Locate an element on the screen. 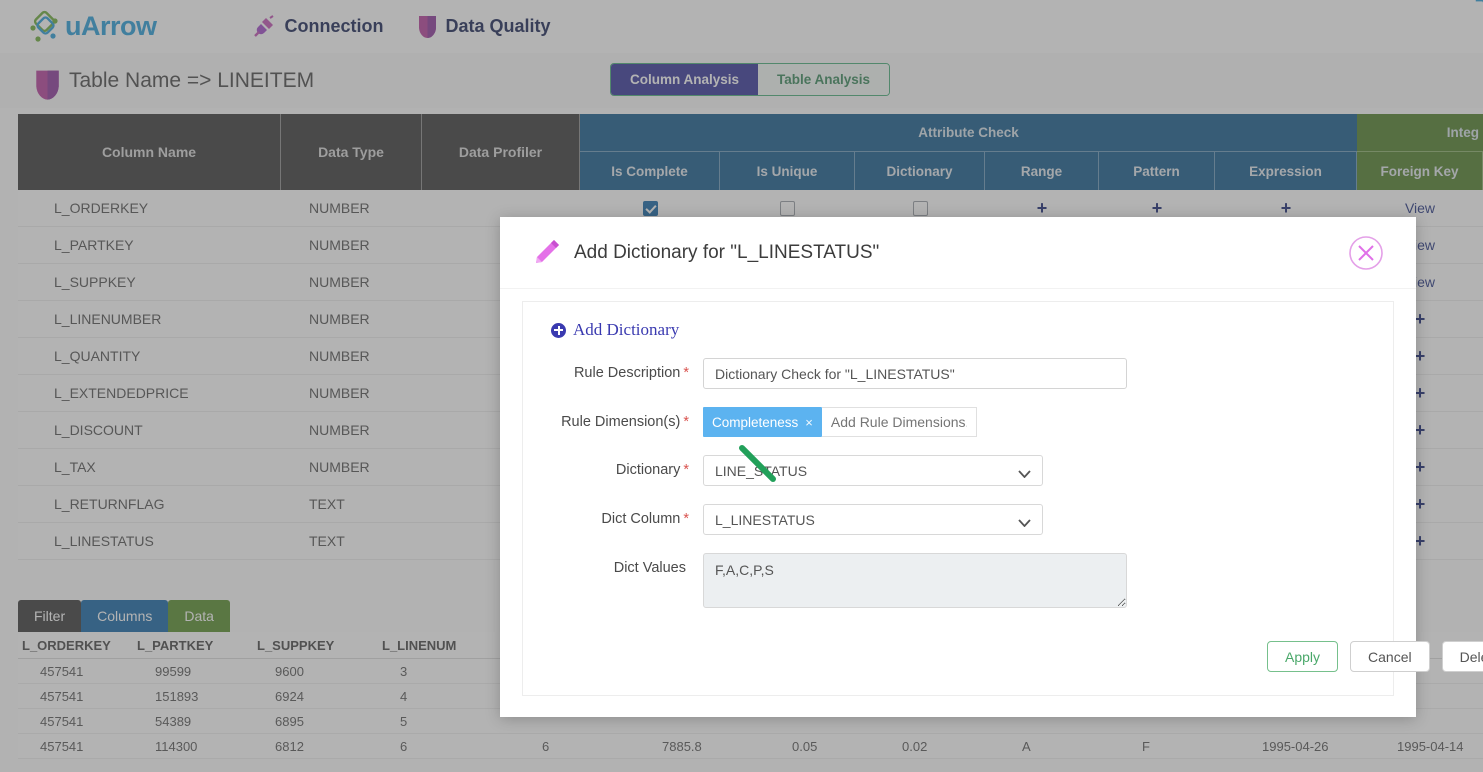 The width and height of the screenshot is (1483, 772). dict-values-textarea is located at coordinates (915, 580).